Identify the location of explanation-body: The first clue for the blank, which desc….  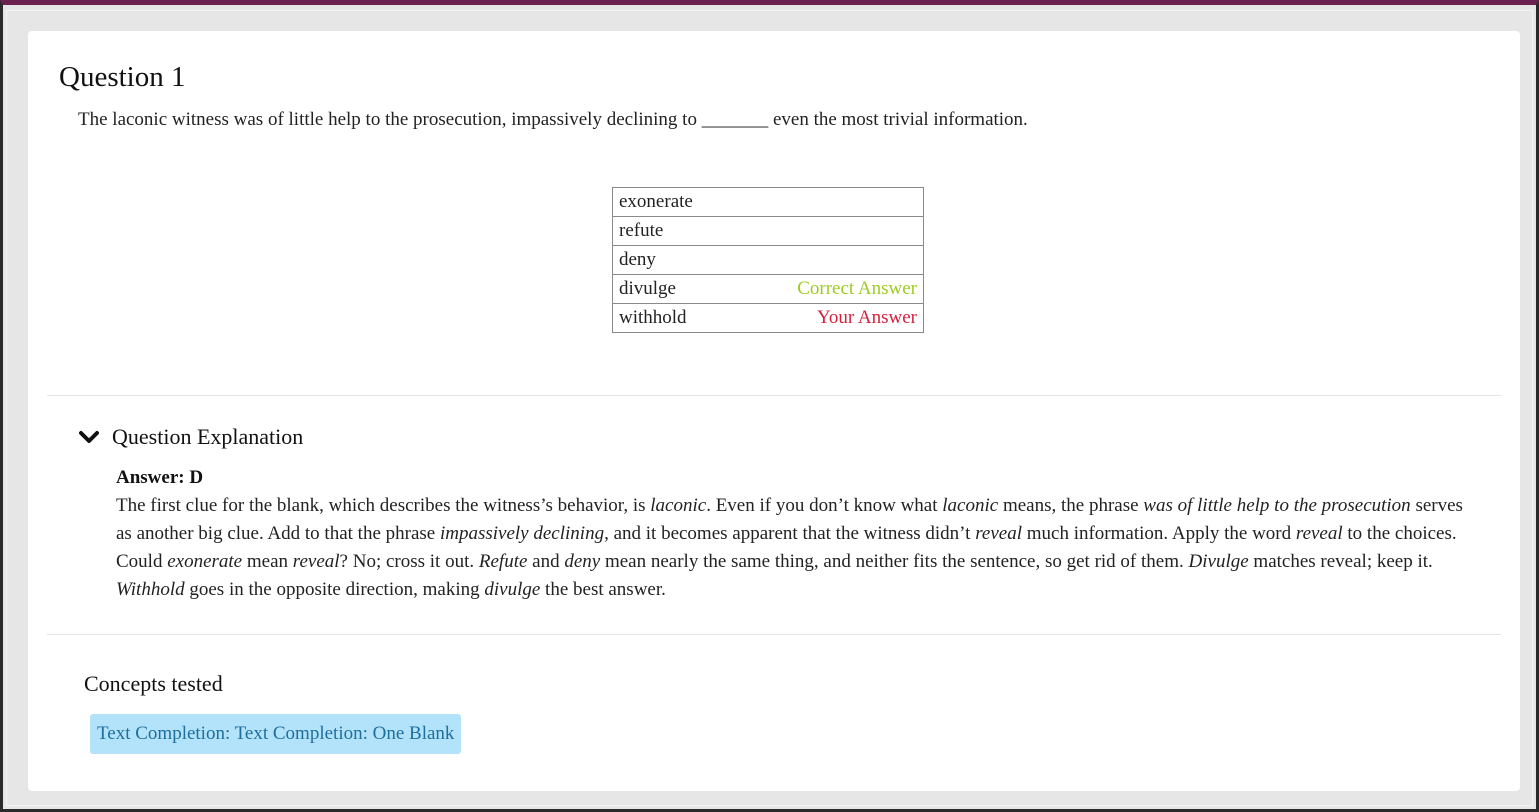
(789, 547).